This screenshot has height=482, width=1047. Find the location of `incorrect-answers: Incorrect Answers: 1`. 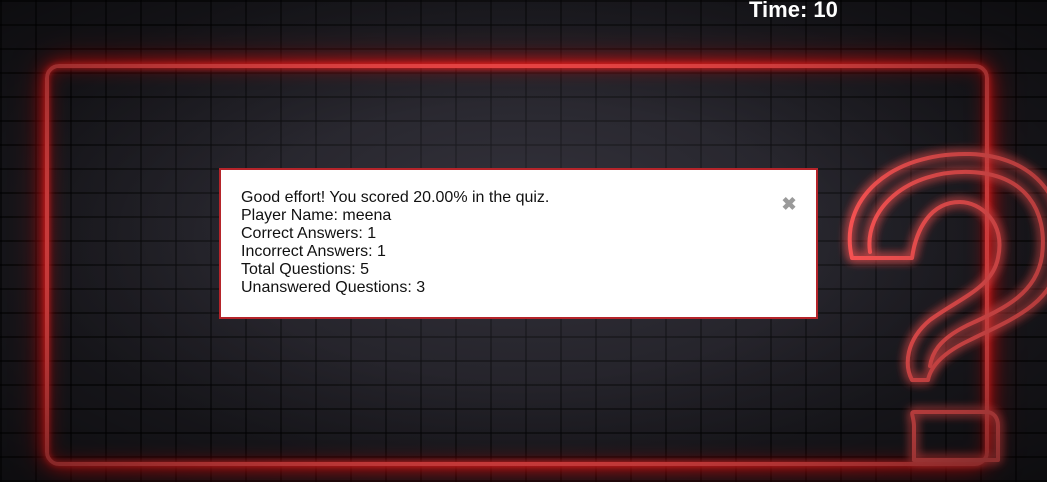

incorrect-answers: Incorrect Answers: 1 is located at coordinates (313, 251).